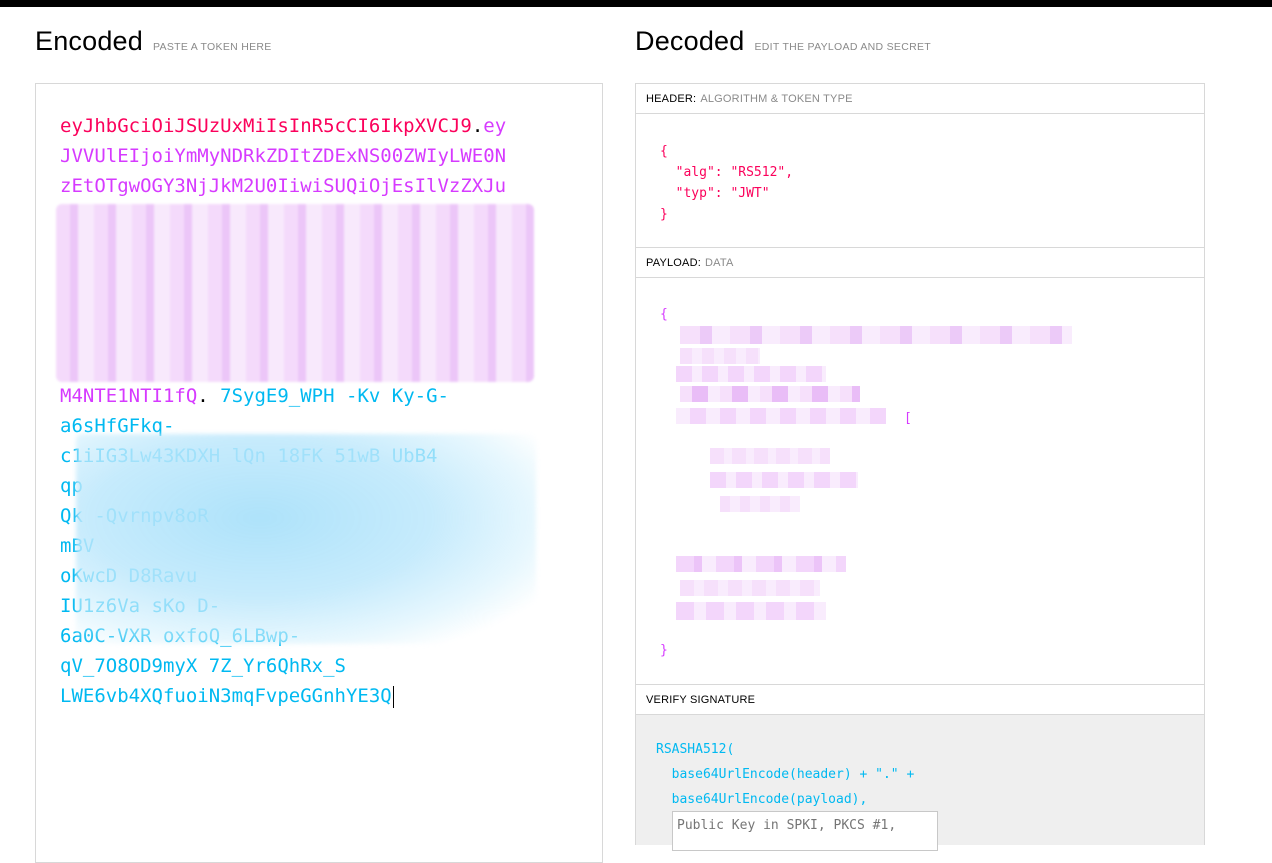 Image resolution: width=1272 pixels, height=863 pixels. I want to click on header-json-line: "typ": "JWT", so click(715, 193).